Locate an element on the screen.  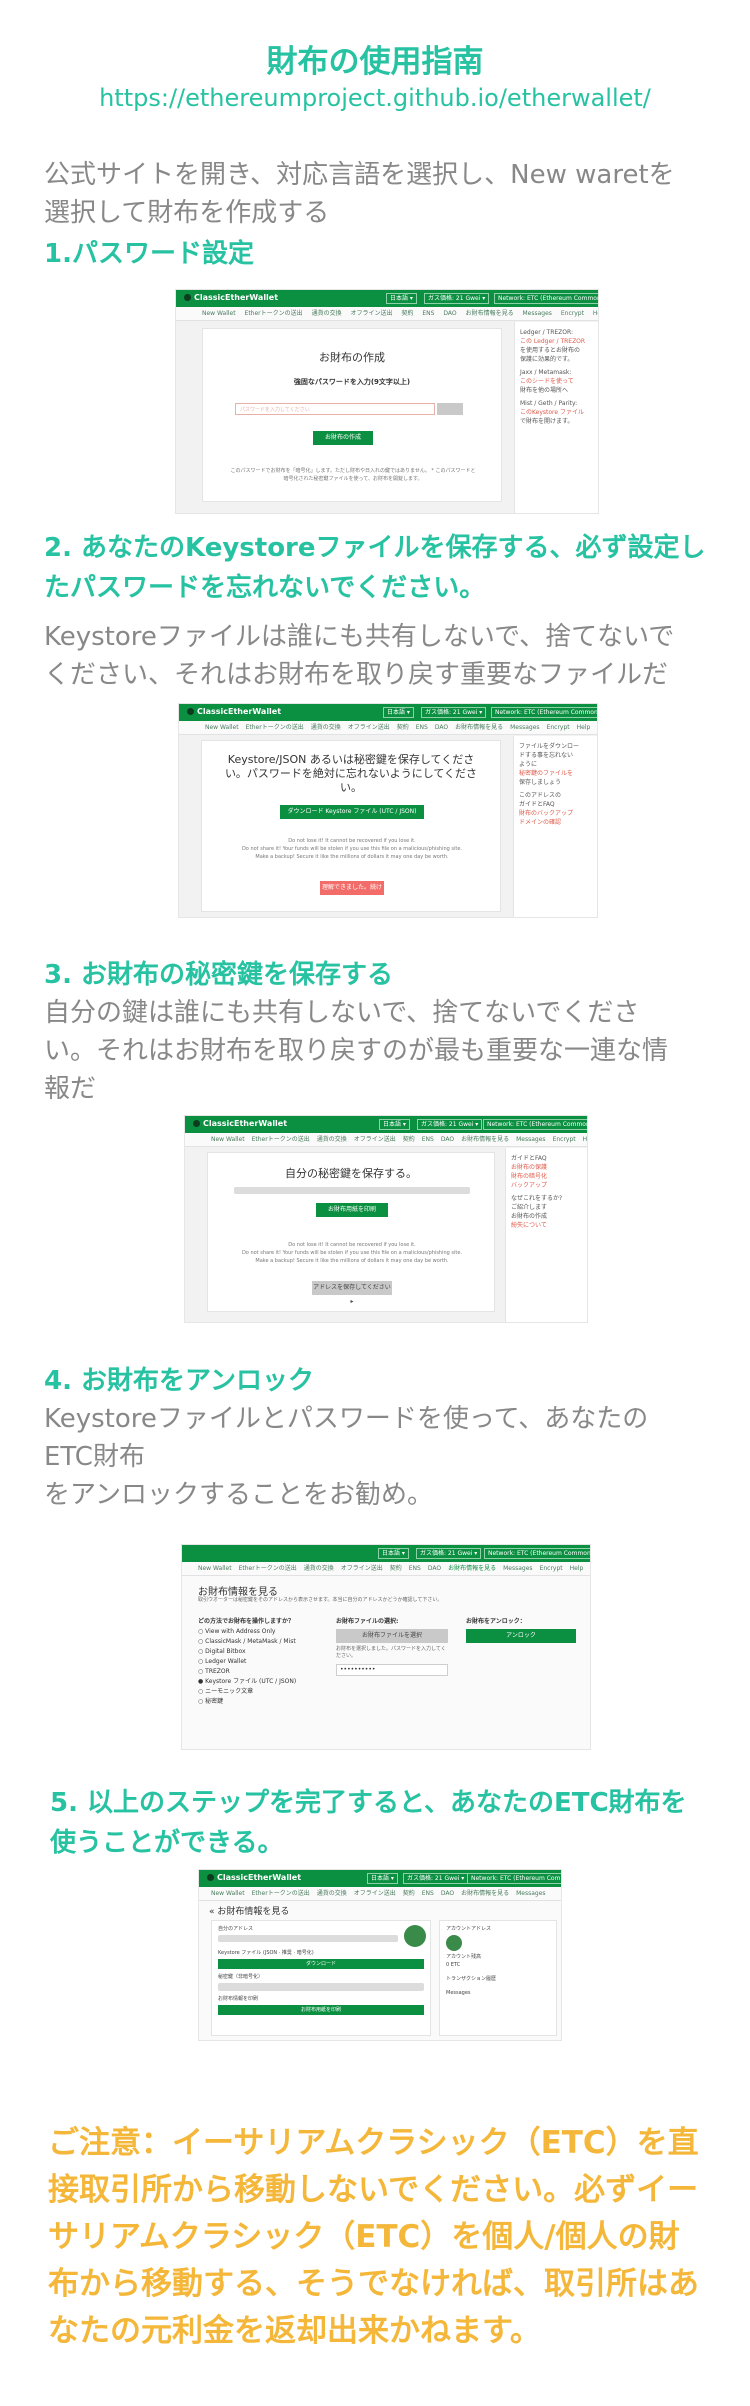
password-label: 強固なパスワードを入力(9文字以上) is located at coordinates (352, 382).